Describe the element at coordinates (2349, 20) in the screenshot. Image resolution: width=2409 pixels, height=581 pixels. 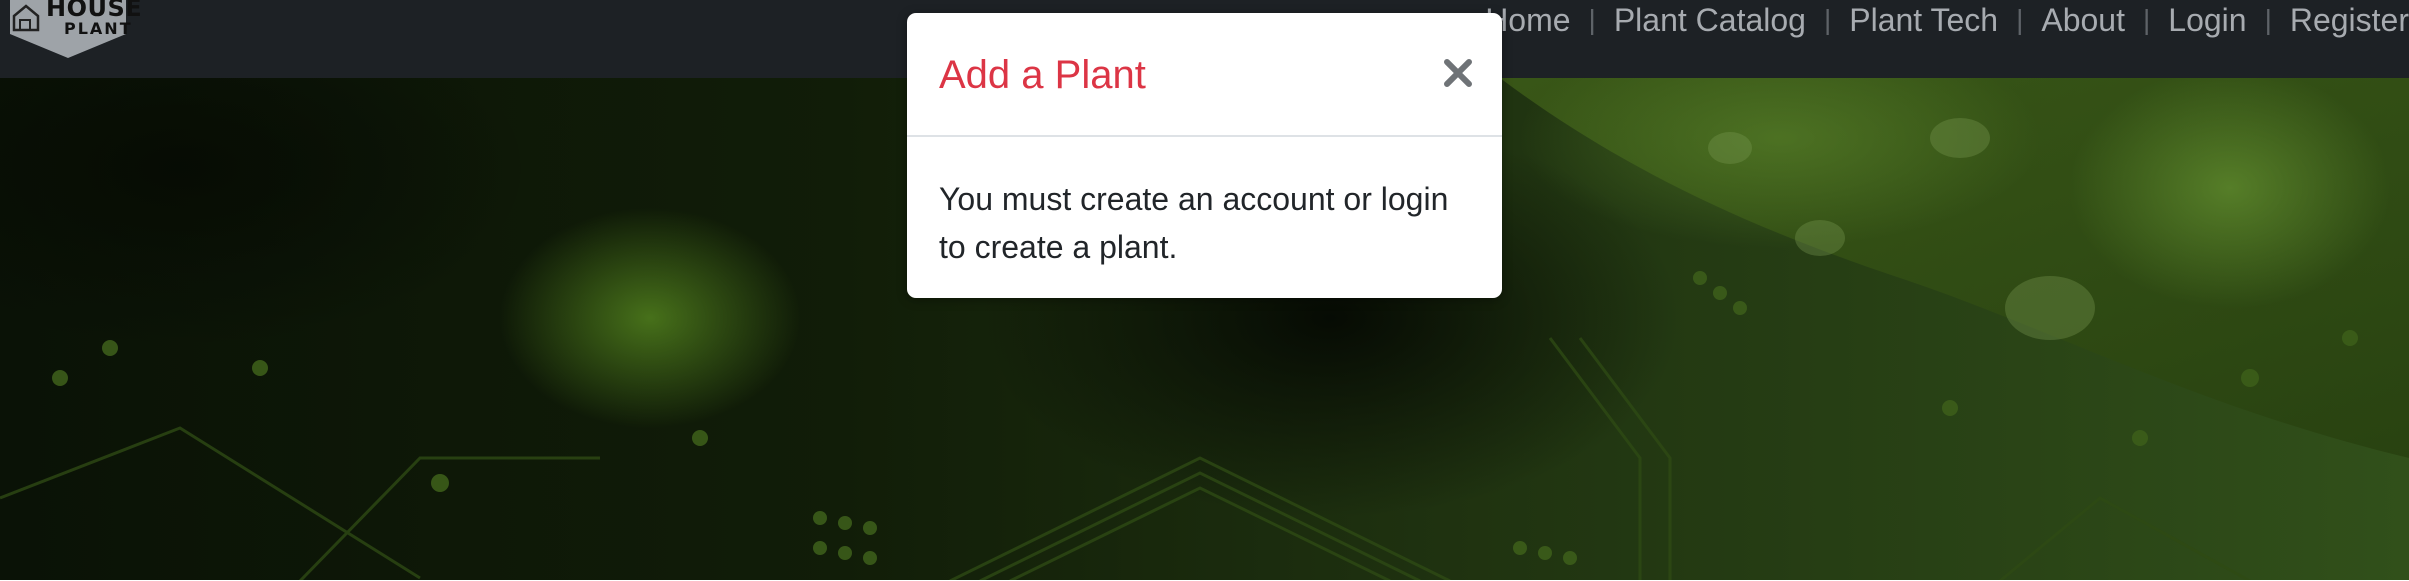
I see `nav-link-register: Register` at that location.